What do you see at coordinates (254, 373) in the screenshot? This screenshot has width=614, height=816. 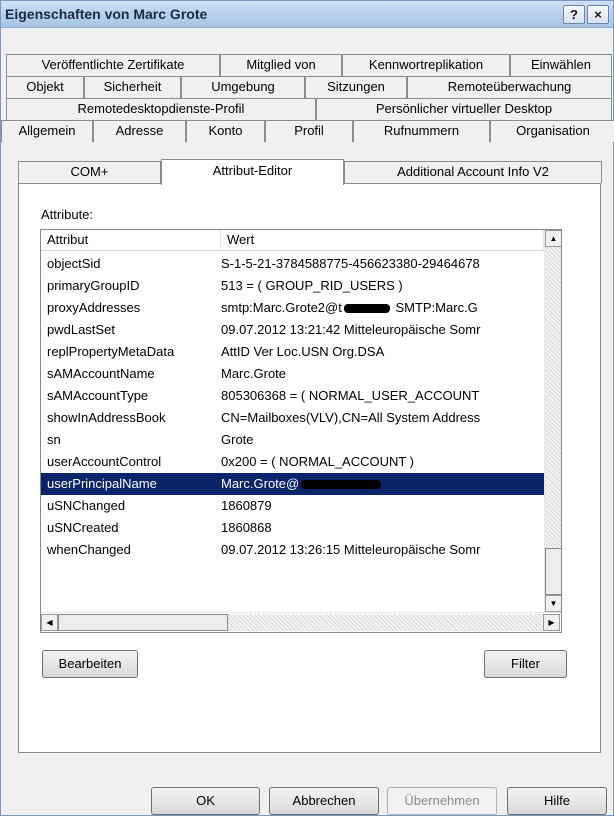 I see `attribute-value: Marc.Grote` at bounding box center [254, 373].